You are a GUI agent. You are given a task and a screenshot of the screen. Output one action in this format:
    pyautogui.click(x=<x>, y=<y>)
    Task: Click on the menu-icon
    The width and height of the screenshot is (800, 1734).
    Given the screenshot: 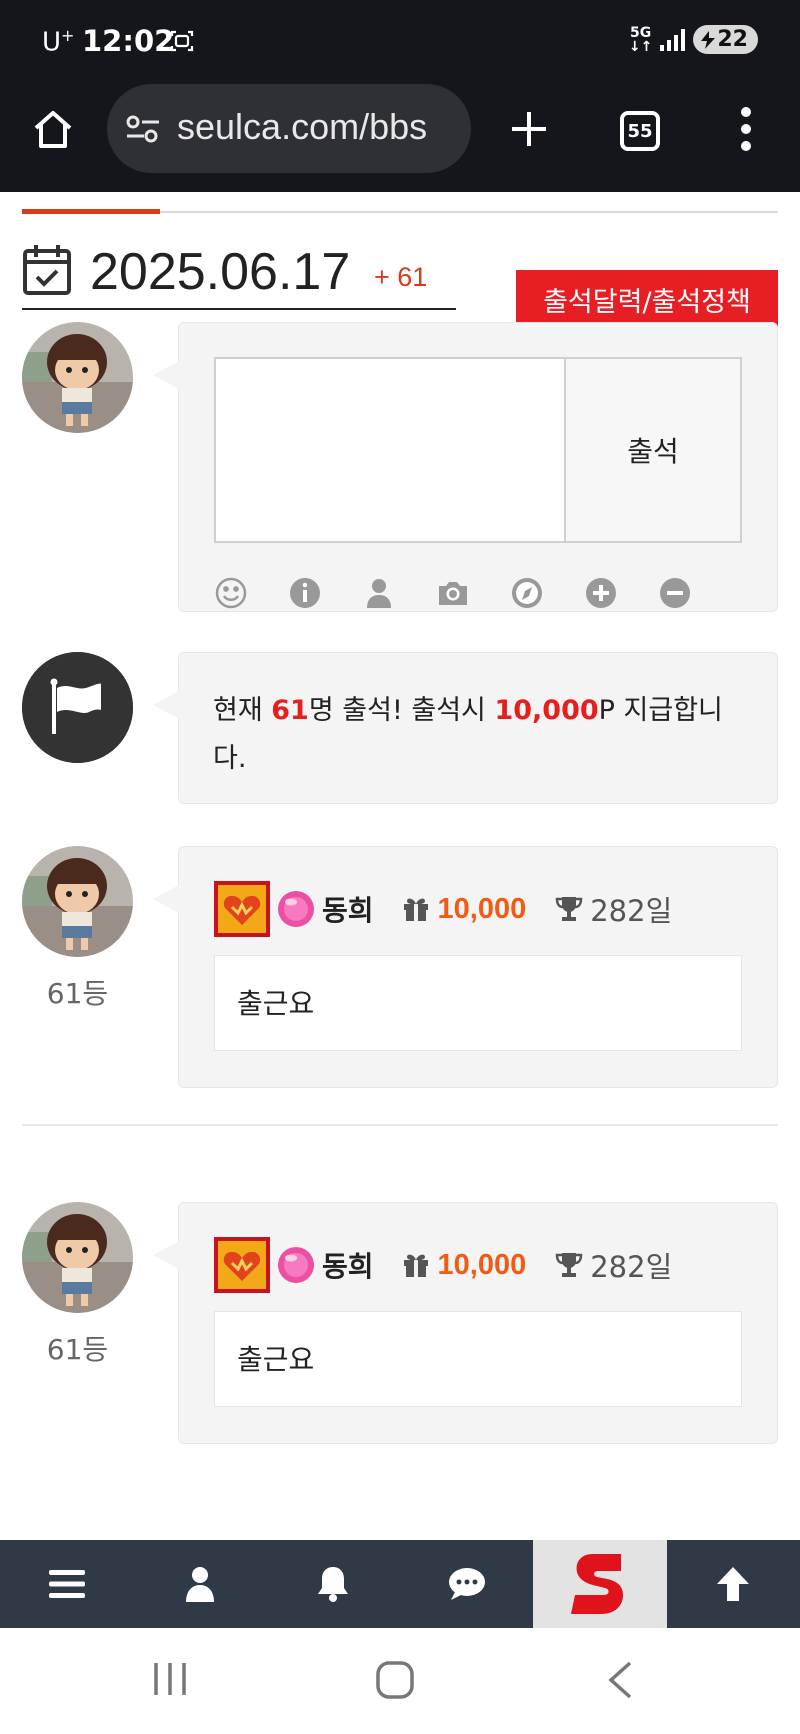 What is the action you would take?
    pyautogui.click(x=66, y=1584)
    